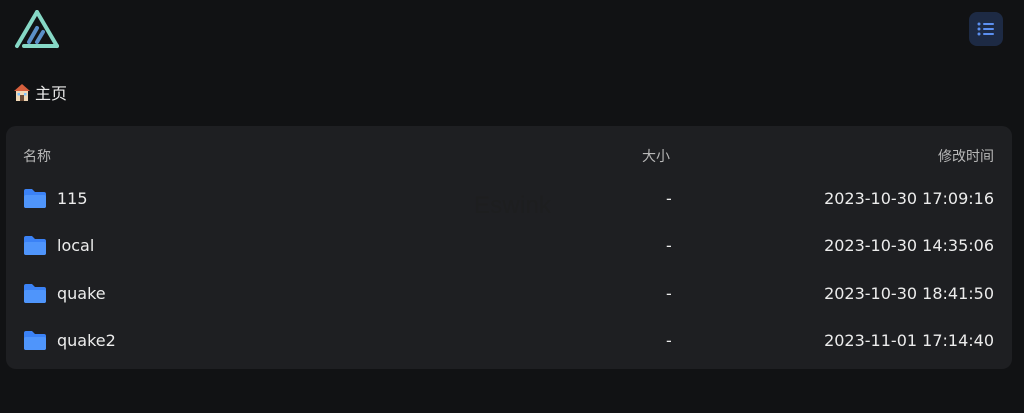 This screenshot has height=413, width=1024. I want to click on alist-logo-icon, so click(37, 30).